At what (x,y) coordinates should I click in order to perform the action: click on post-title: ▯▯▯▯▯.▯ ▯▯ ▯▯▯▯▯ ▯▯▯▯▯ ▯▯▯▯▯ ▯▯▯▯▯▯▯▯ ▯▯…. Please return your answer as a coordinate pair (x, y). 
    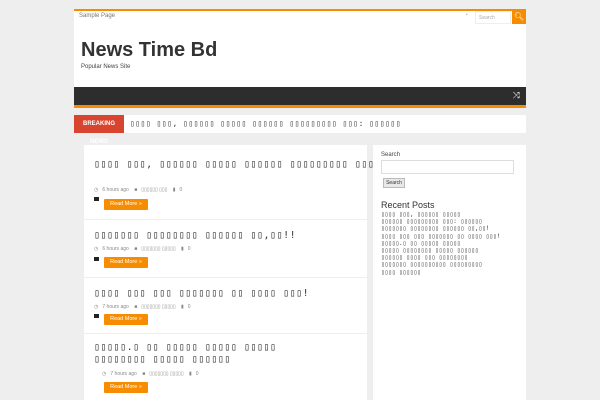
    Looking at the image, I should click on (214, 354).